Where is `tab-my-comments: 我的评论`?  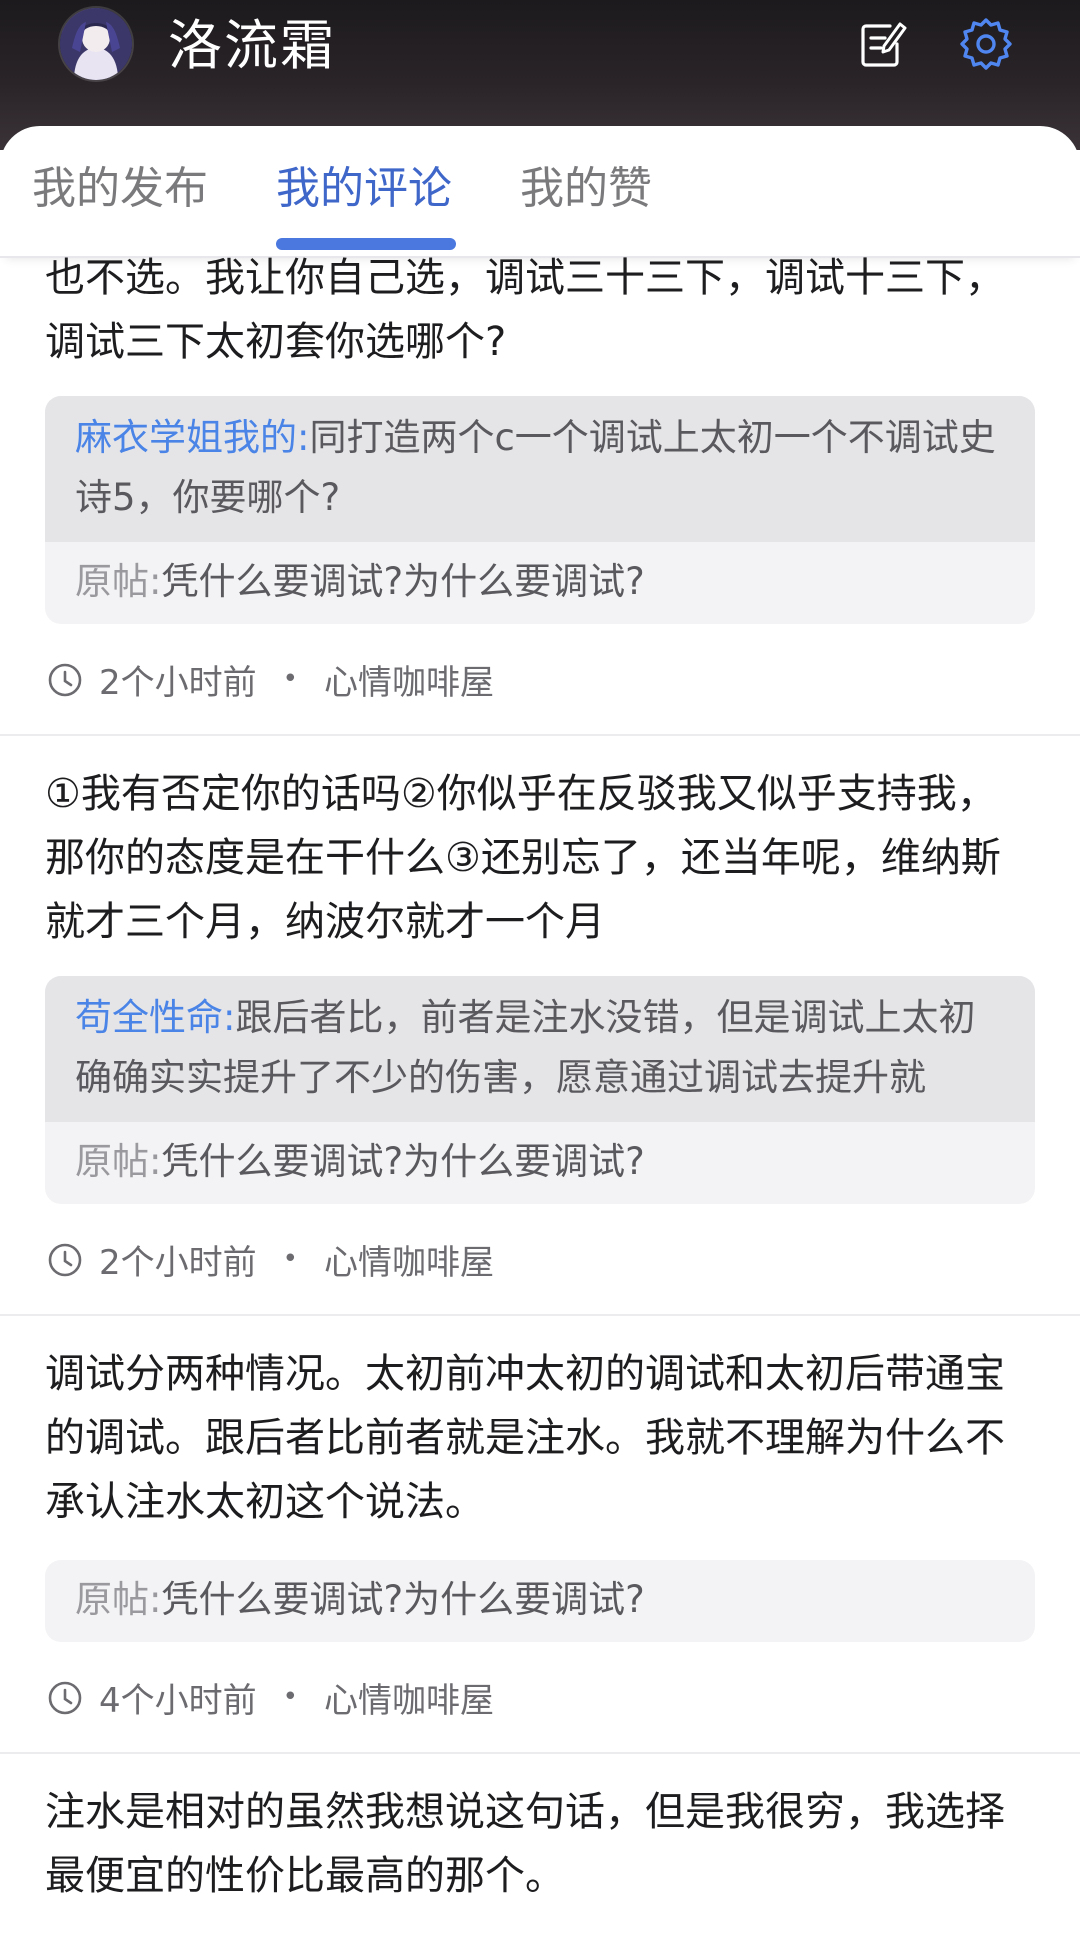
tab-my-comments: 我的评论 is located at coordinates (364, 189).